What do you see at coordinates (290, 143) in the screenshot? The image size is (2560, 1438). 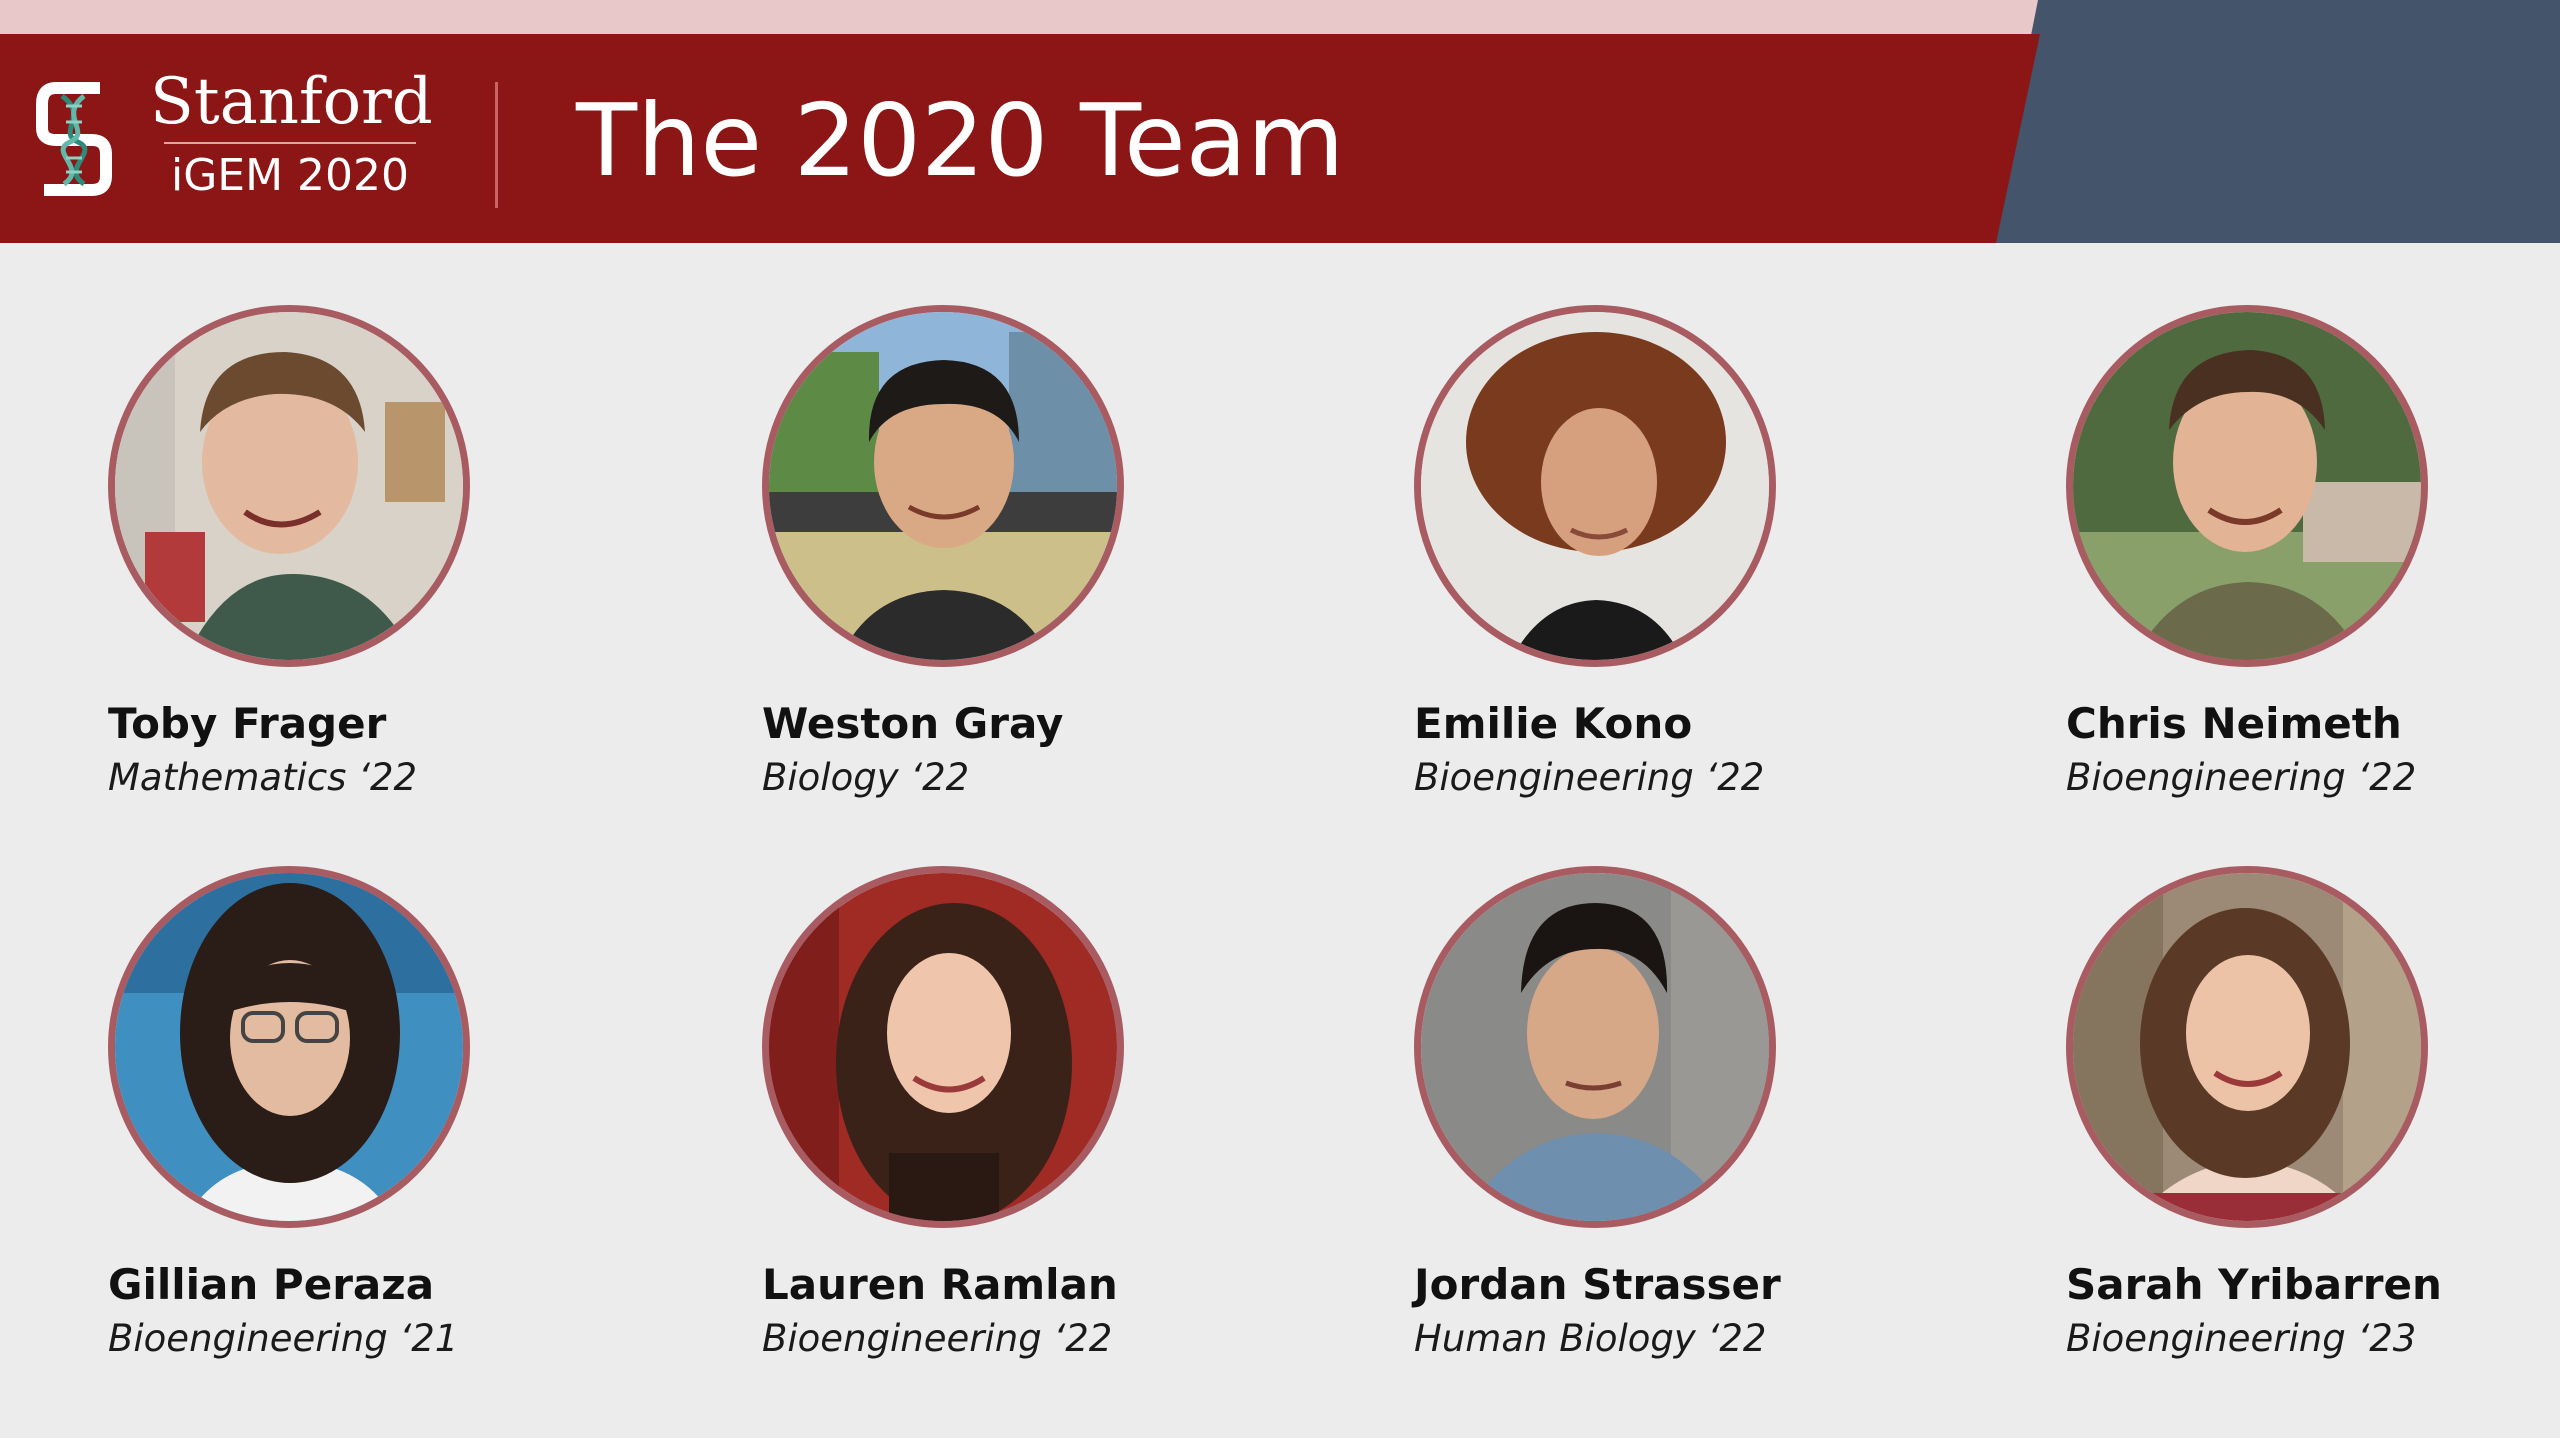 I see `logo-rule` at bounding box center [290, 143].